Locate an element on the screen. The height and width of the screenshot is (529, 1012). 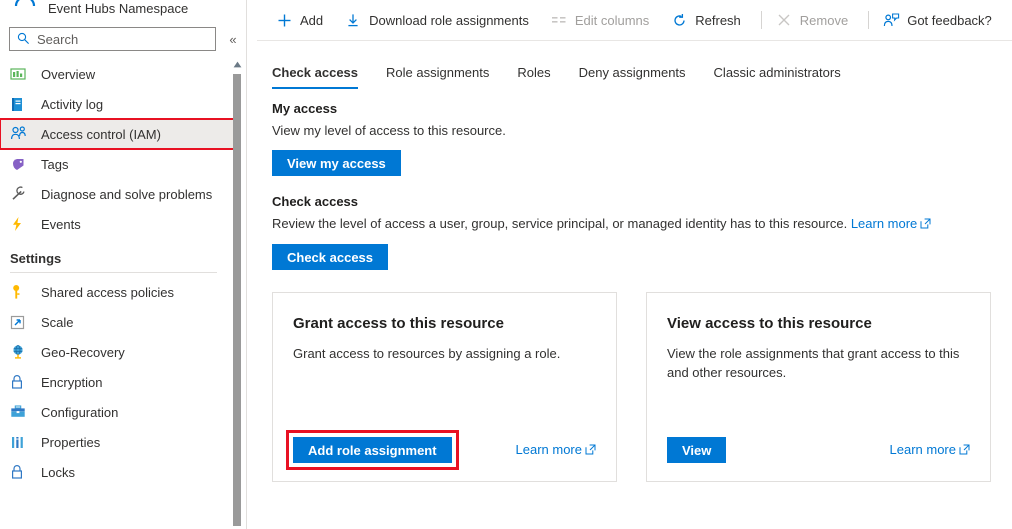
sidebar-item-overview: Overview is located at coordinates (123, 74).